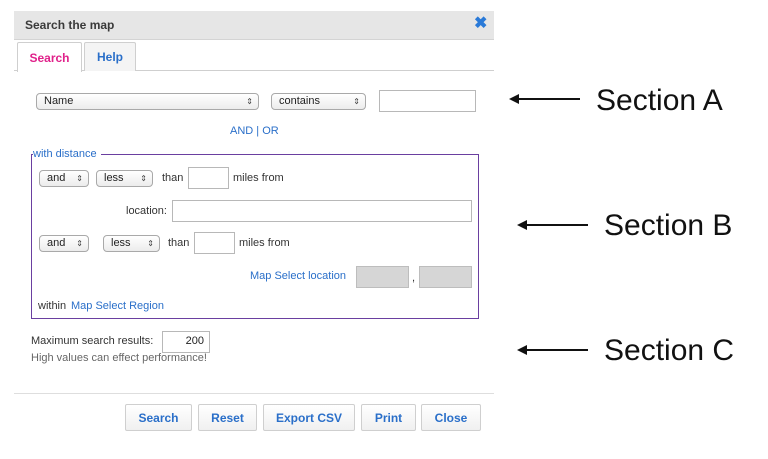 Image resolution: width=768 pixels, height=459 pixels. What do you see at coordinates (56, 243) in the screenshot?
I see `logic-select-2-value: and` at bounding box center [56, 243].